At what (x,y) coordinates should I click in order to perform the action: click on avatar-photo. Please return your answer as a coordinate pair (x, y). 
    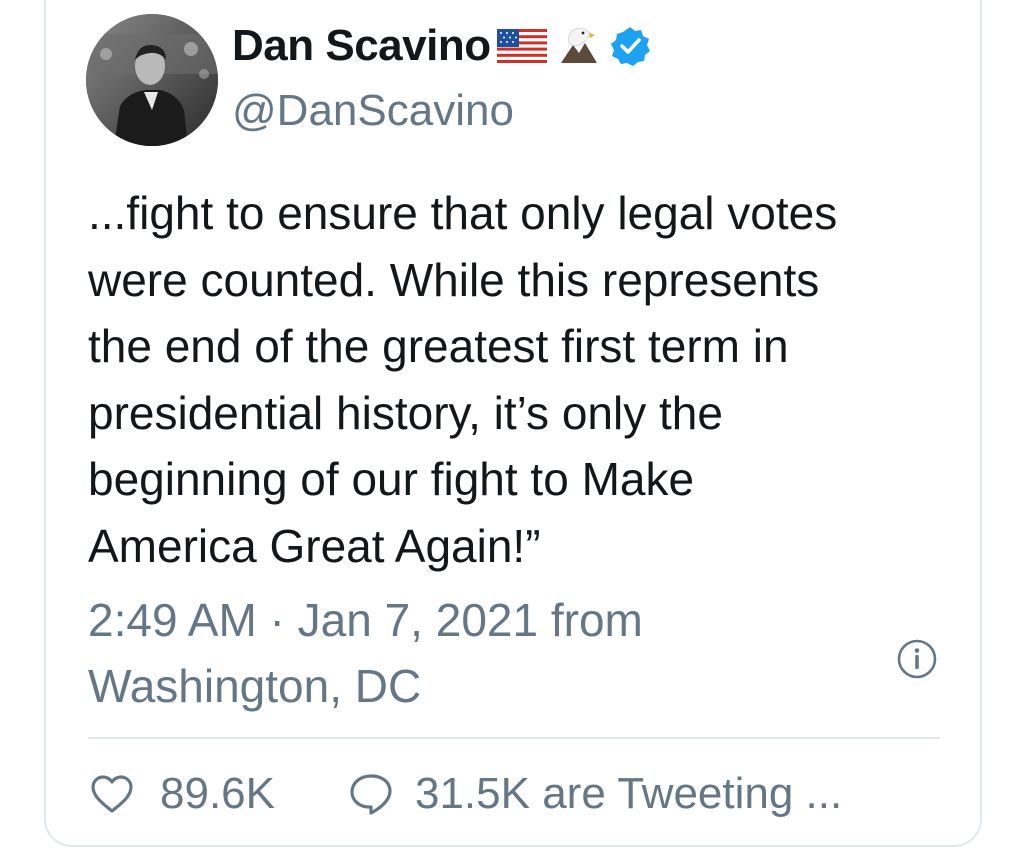
    Looking at the image, I should click on (152, 80).